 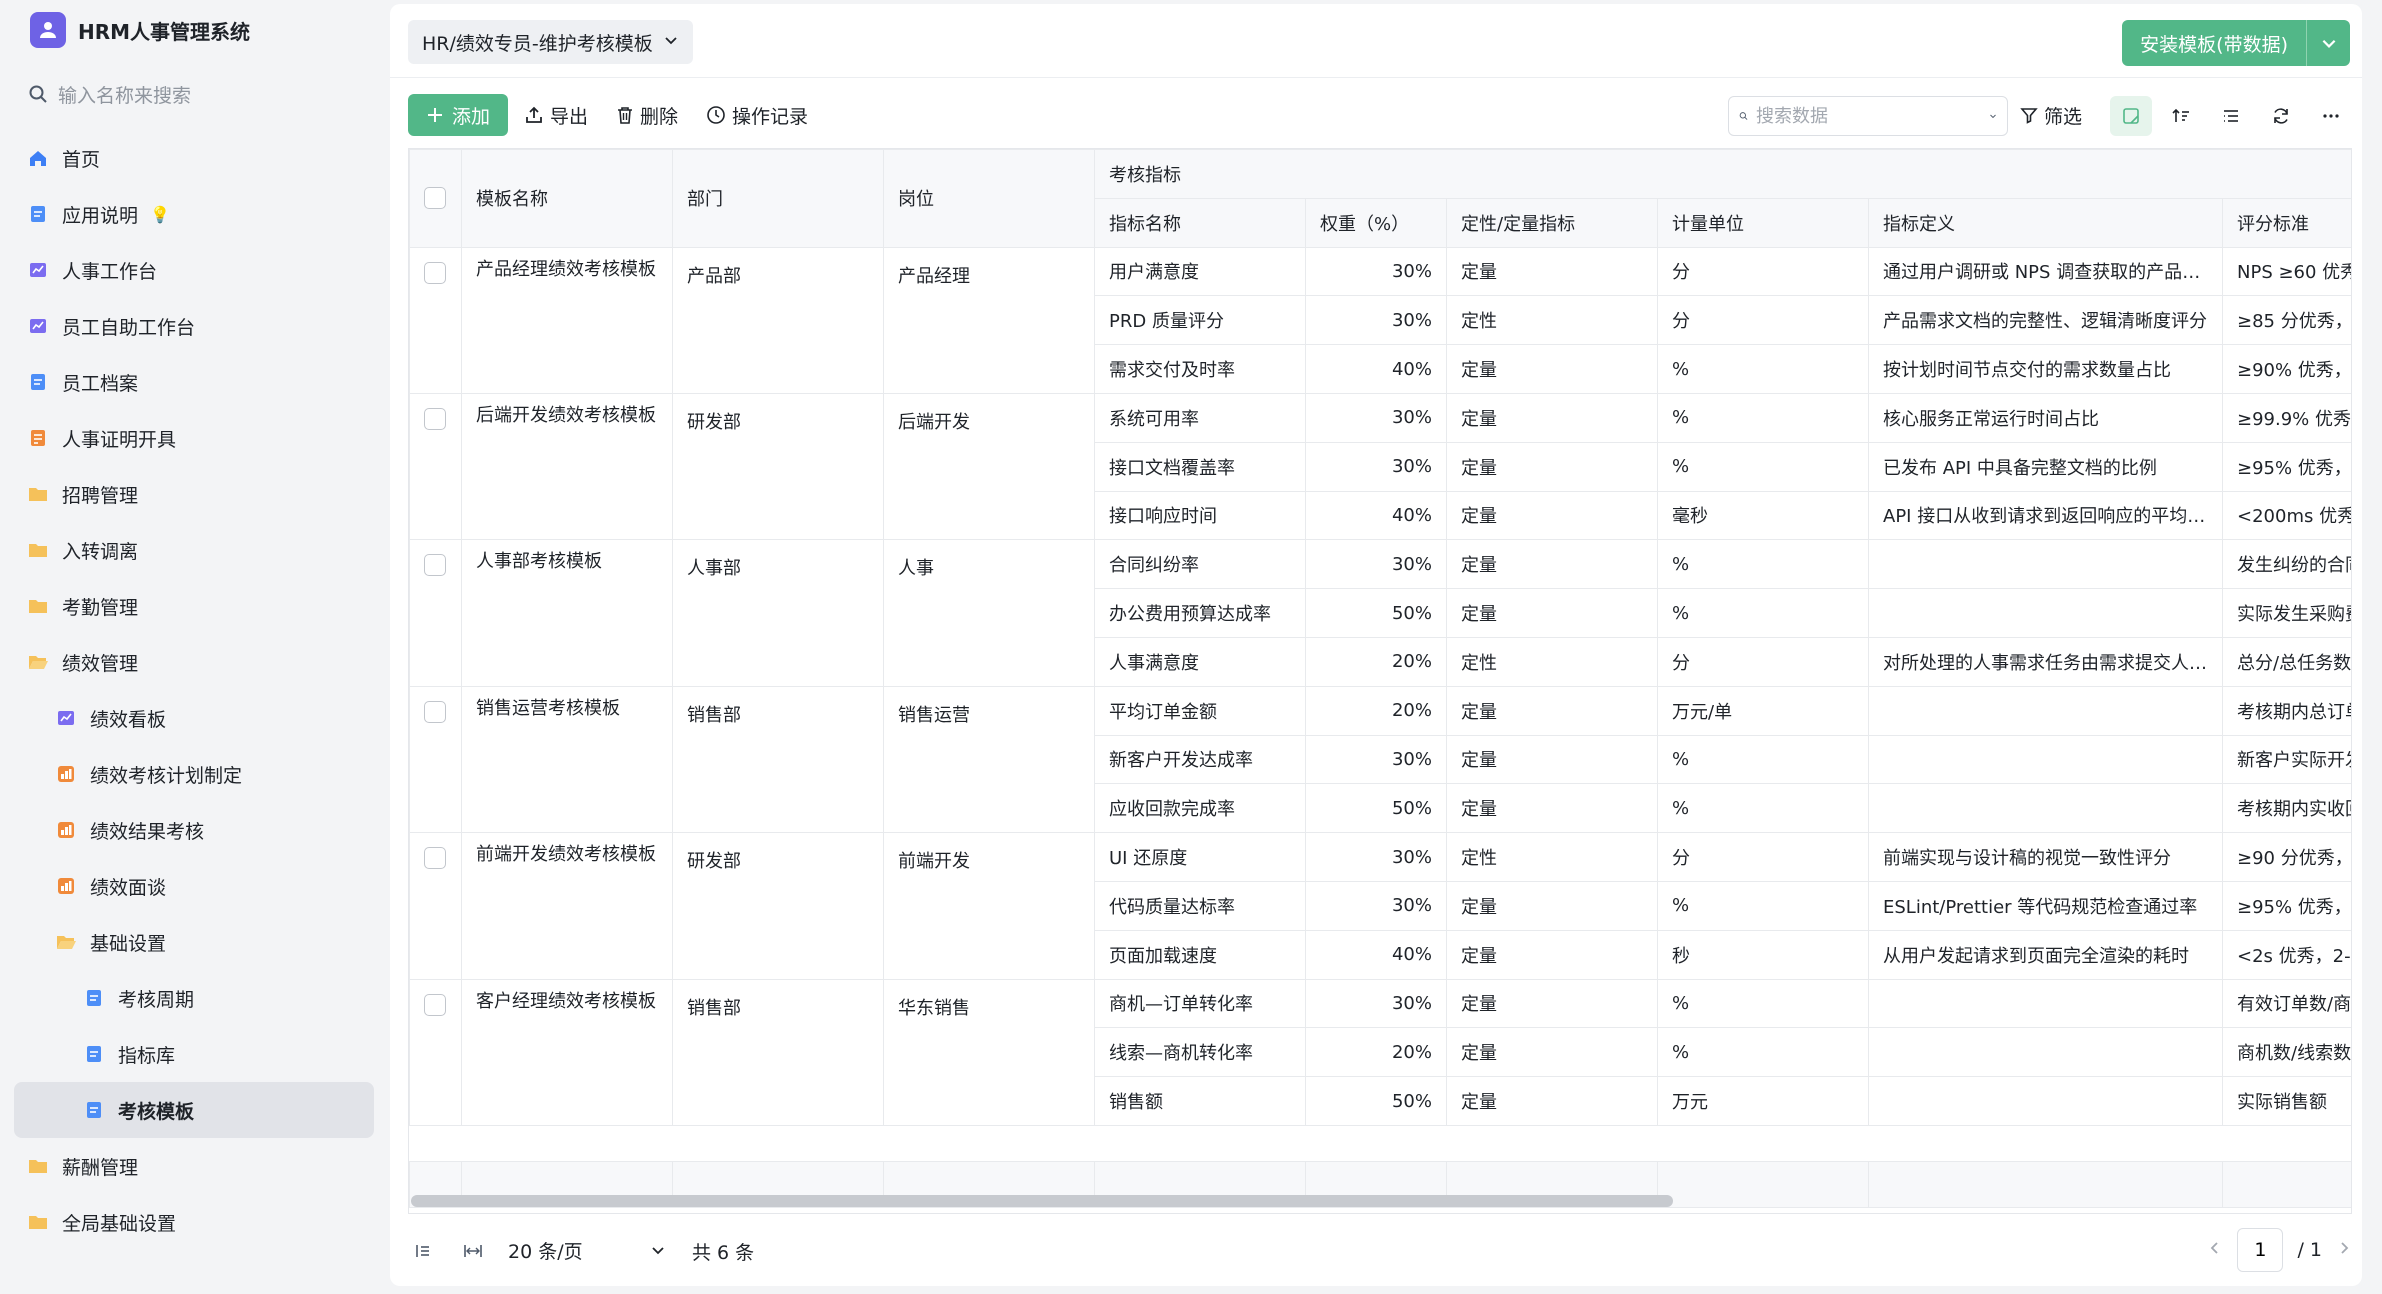 I want to click on sidebar-item-10: 绩效看板, so click(x=194, y=718).